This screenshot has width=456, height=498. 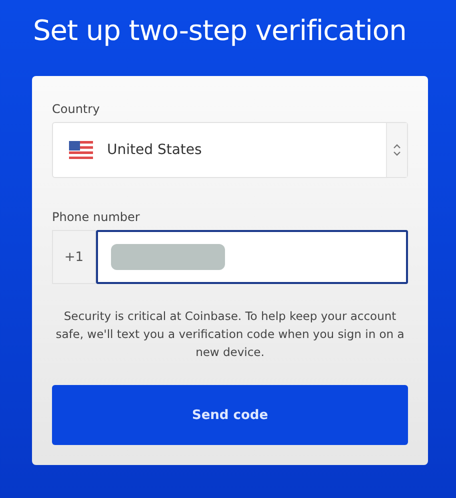 I want to click on country-select: United States, so click(x=230, y=150).